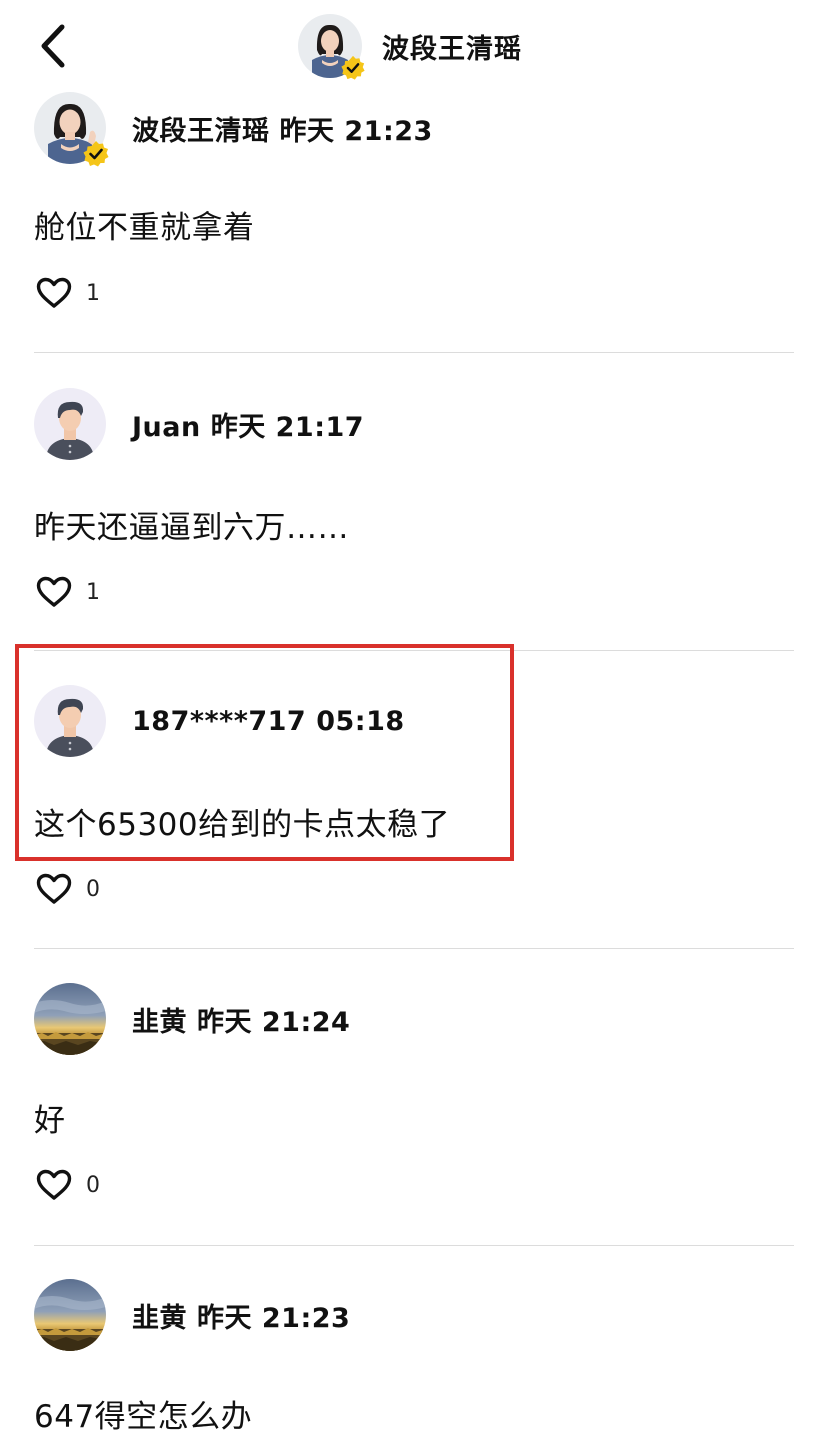 The height and width of the screenshot is (1448, 828). Describe the element at coordinates (414, 1357) in the screenshot. I see `comment-item: 韭黄 昨天 21:23 647得空怎么办` at that location.